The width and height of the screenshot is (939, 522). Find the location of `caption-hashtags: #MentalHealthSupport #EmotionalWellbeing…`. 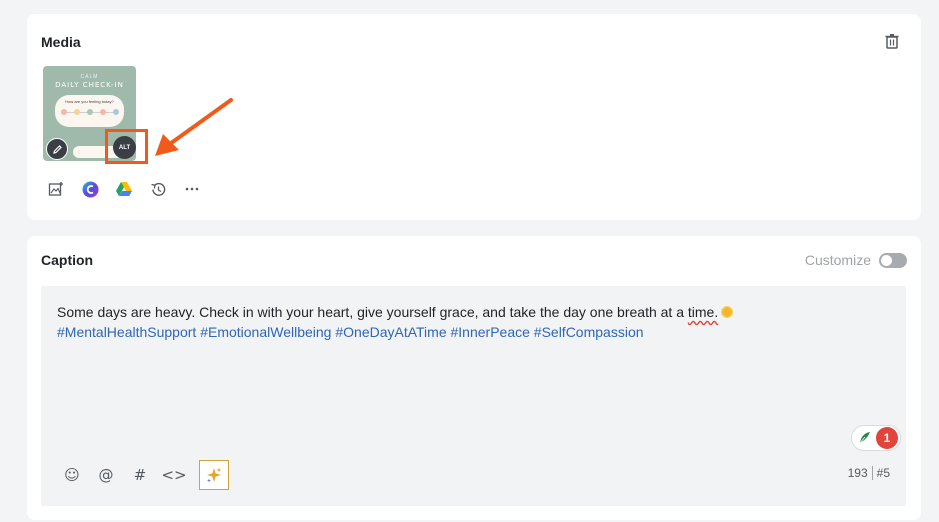

caption-hashtags: #MentalHealthSupport #EmotionalWellbeing… is located at coordinates (350, 332).